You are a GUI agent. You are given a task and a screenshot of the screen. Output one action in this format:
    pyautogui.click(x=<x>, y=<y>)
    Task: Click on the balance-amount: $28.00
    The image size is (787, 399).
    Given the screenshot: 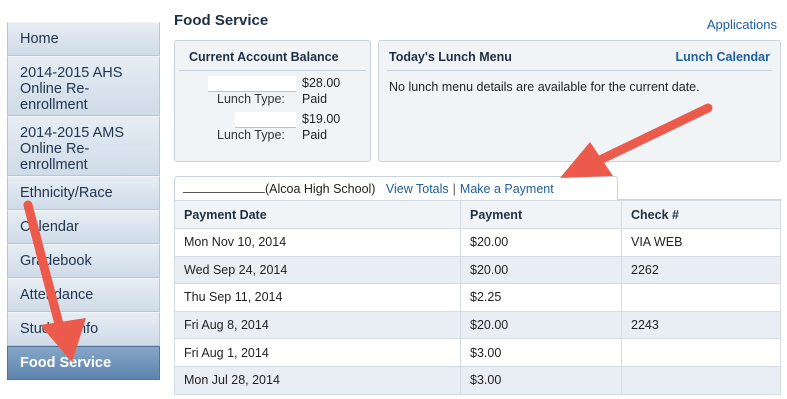 What is the action you would take?
    pyautogui.click(x=321, y=83)
    